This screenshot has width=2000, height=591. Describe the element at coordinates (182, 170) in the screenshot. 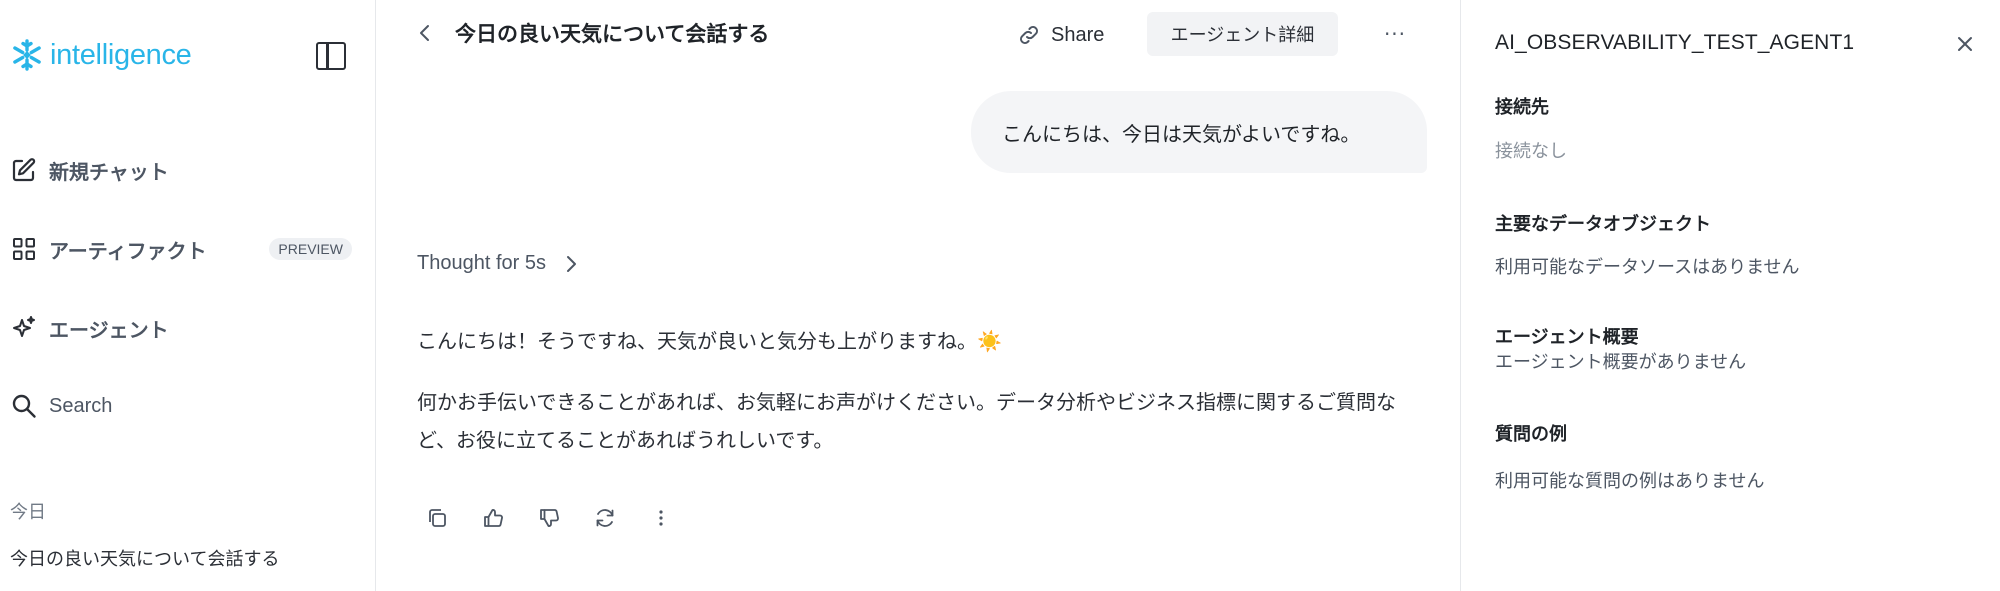

I see `sidebar-item-new-chat: 新規チャット` at that location.